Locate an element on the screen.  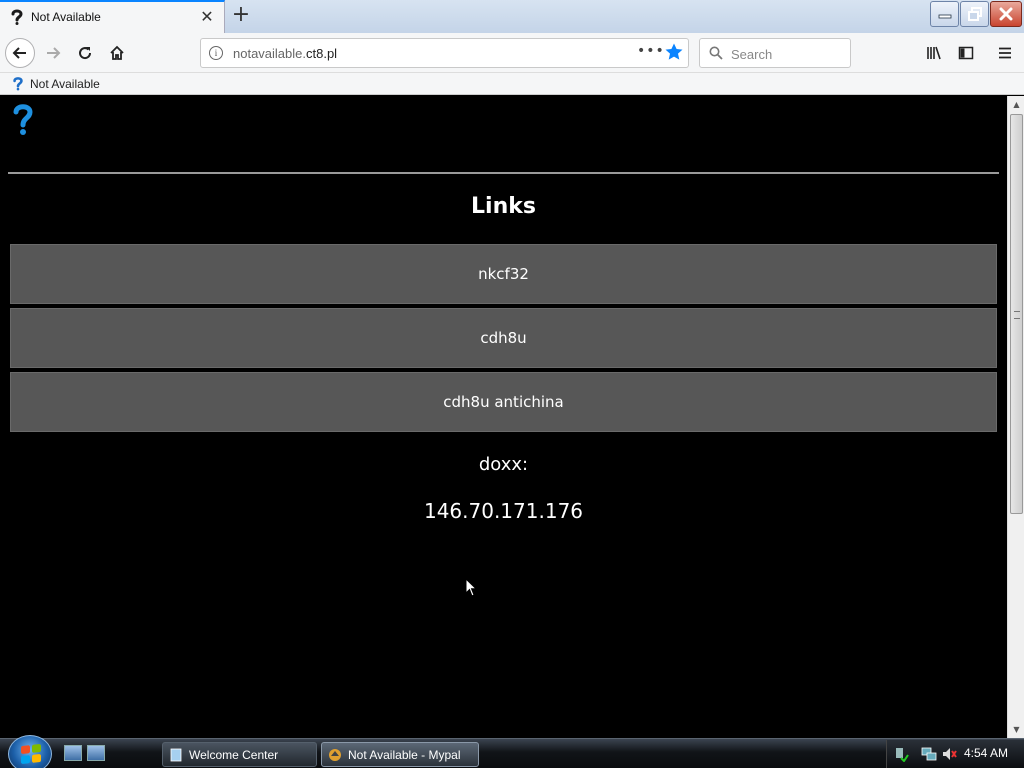
back-arrow-icon is located at coordinates (19, 53).